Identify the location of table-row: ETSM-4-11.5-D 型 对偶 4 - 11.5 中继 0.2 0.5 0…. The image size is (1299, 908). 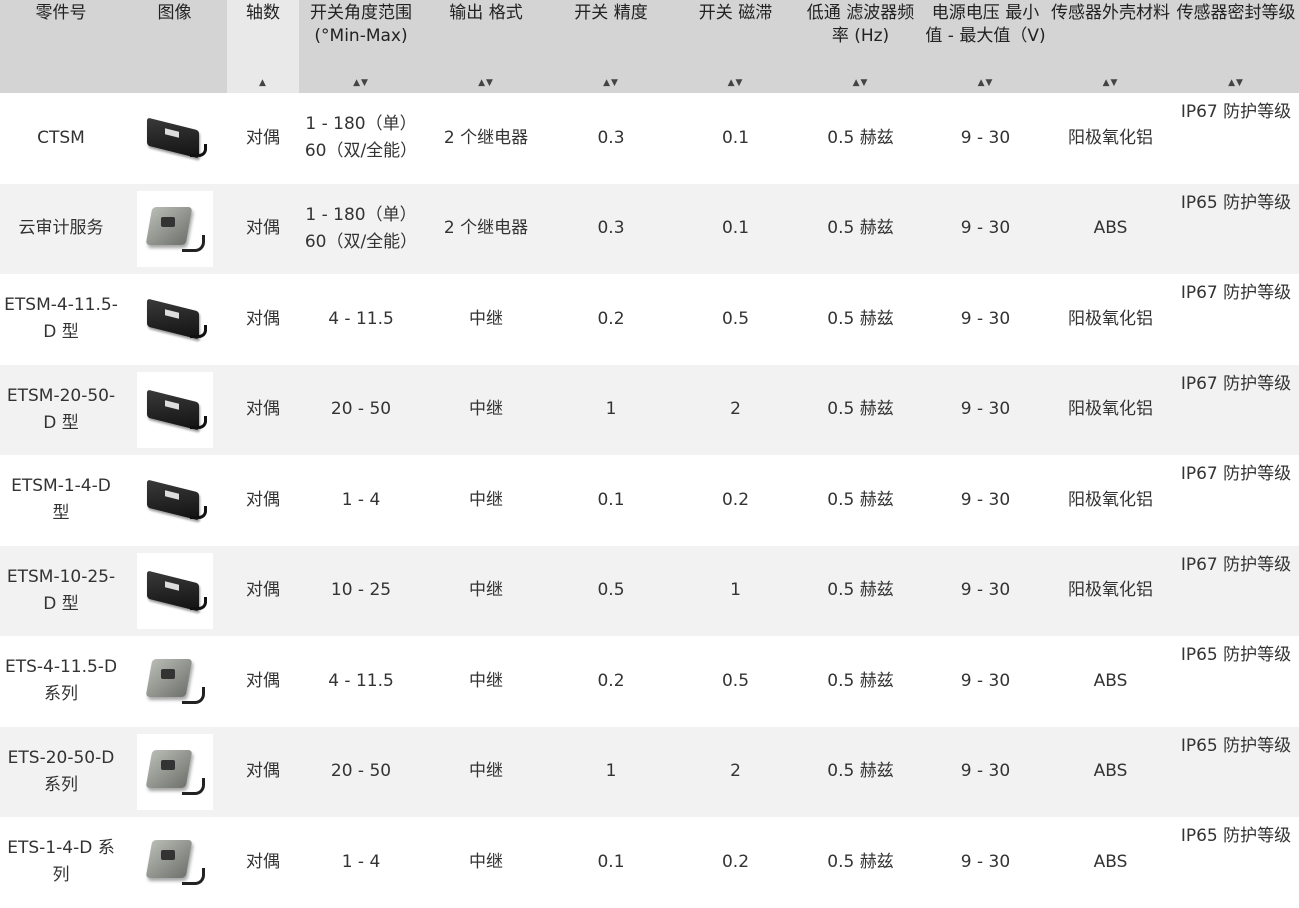
(649, 319).